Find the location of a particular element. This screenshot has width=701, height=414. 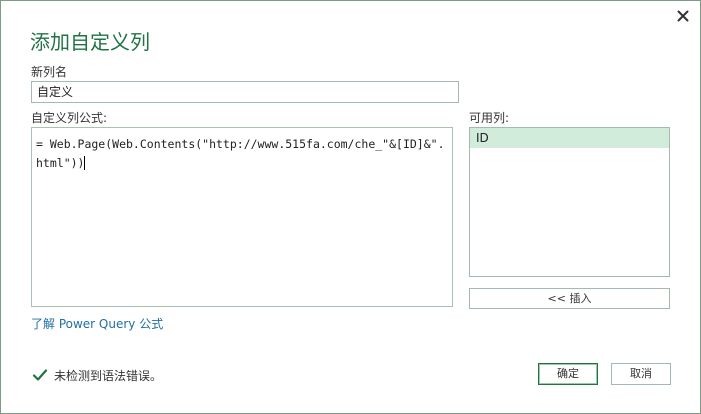

cancel-button: 取消 is located at coordinates (641, 374).